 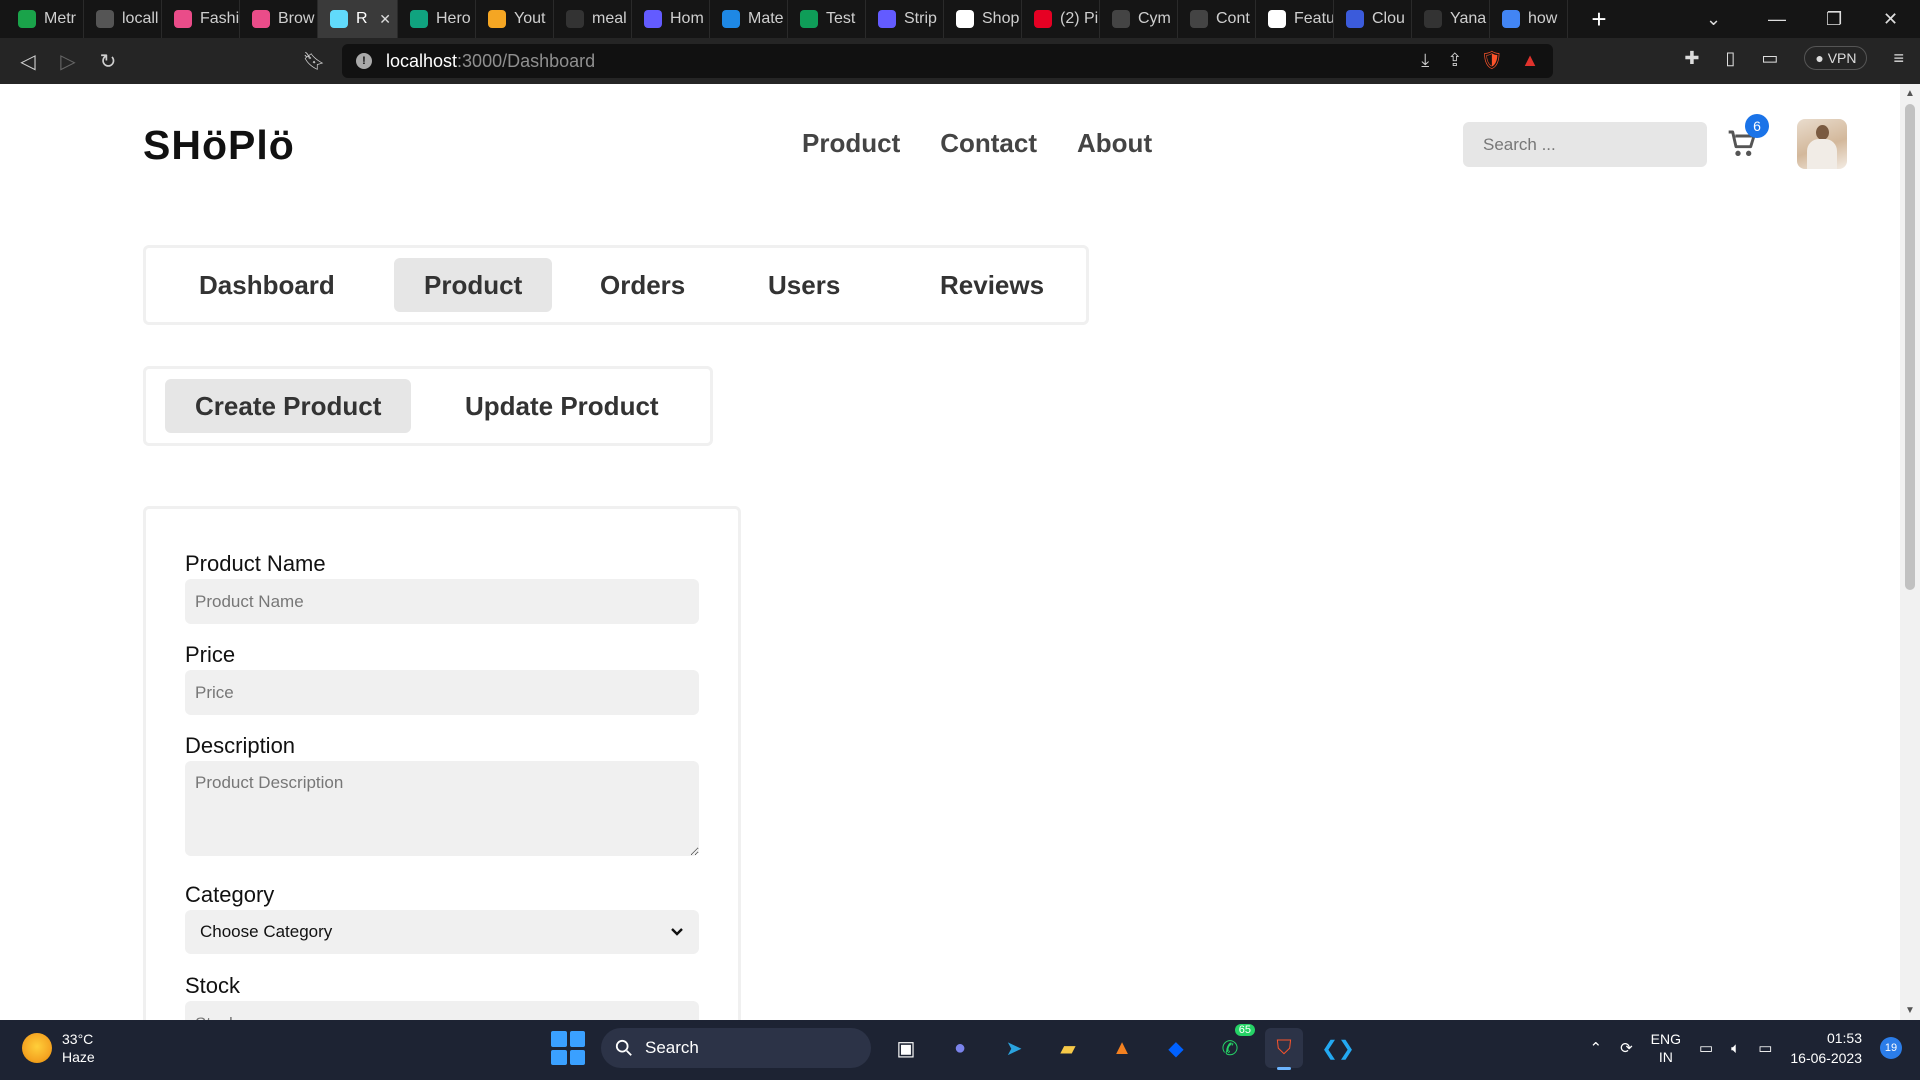 What do you see at coordinates (515, 19) in the screenshot?
I see `browser-tab: Yout` at bounding box center [515, 19].